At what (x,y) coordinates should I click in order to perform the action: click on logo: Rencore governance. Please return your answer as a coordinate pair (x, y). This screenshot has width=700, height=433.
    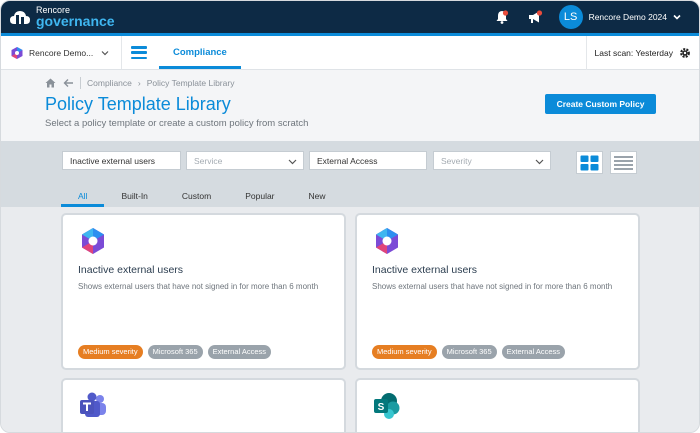
    Looking at the image, I should click on (62, 17).